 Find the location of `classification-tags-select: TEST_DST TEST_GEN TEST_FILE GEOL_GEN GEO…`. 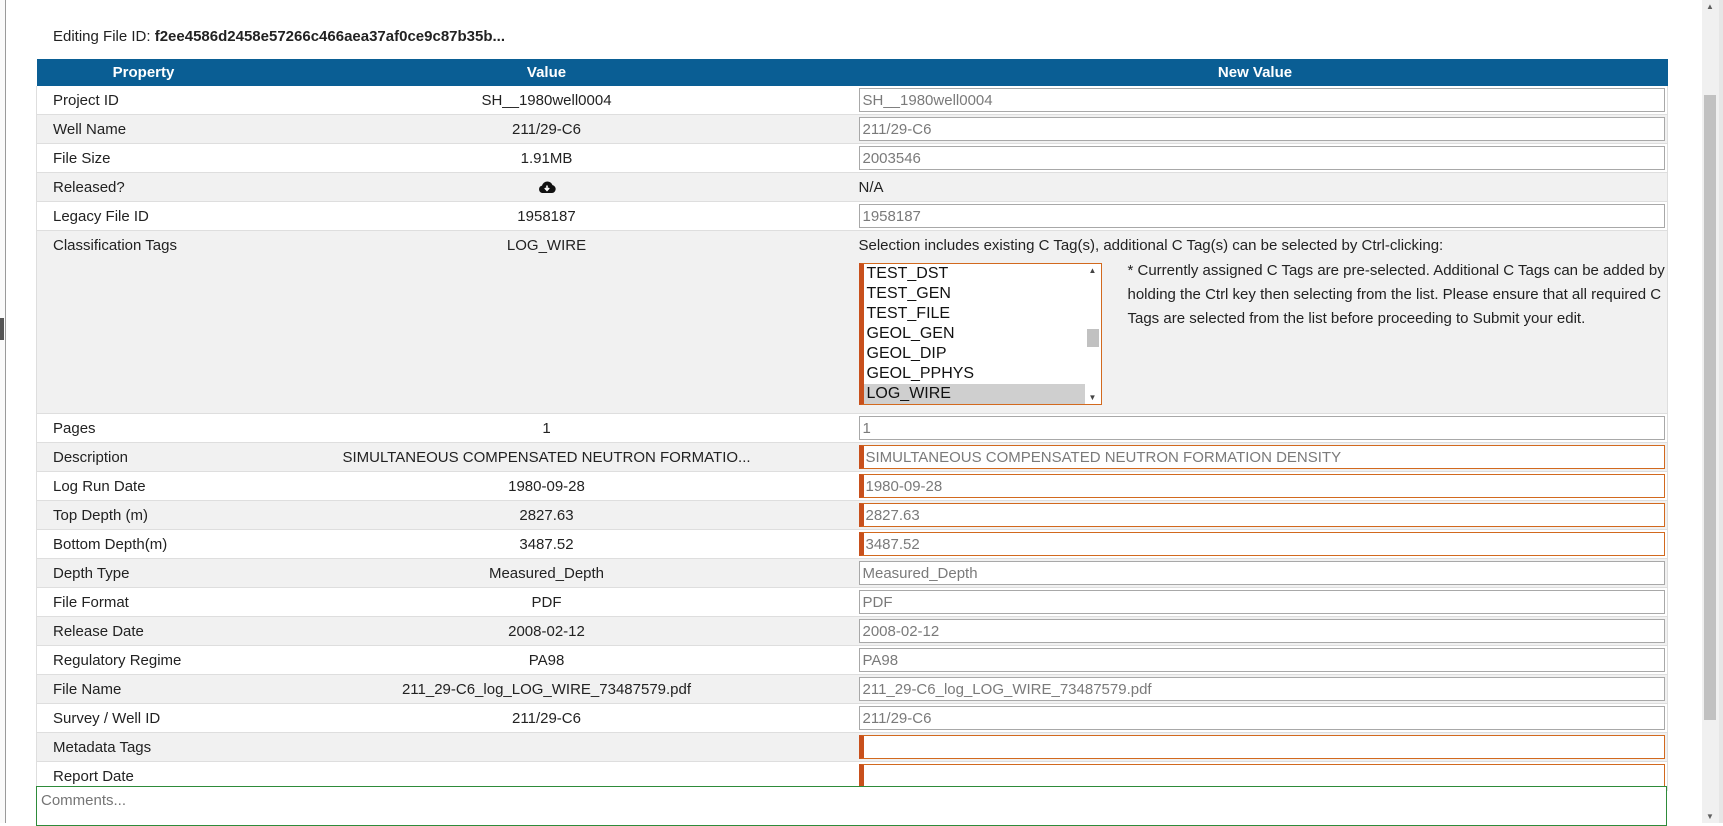

classification-tags-select: TEST_DST TEST_GEN TEST_FILE GEOL_GEN GEO… is located at coordinates (980, 334).